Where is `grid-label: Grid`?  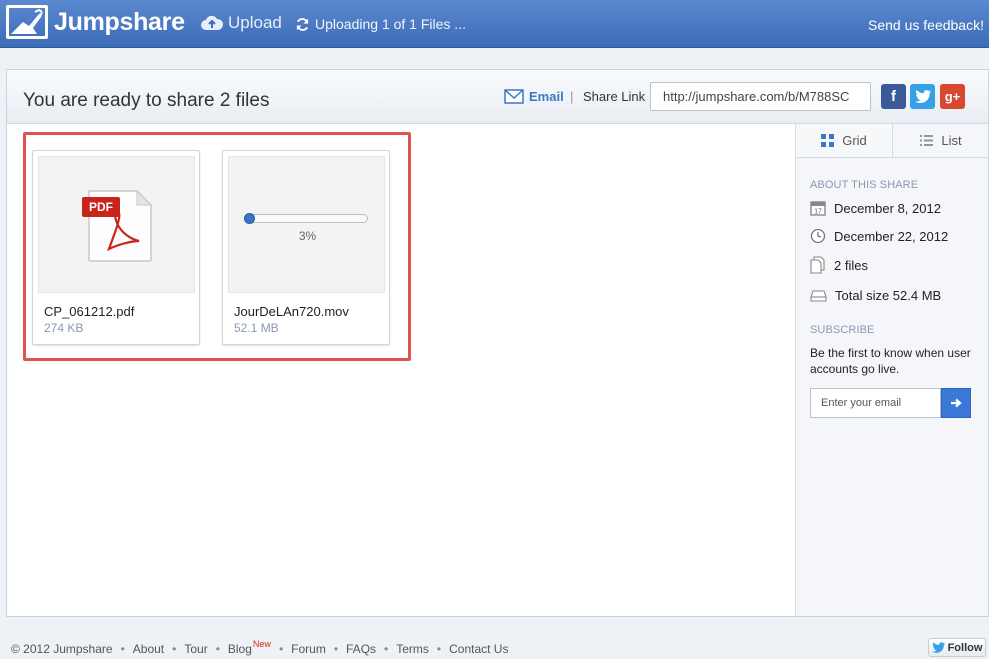
grid-label: Grid is located at coordinates (854, 140).